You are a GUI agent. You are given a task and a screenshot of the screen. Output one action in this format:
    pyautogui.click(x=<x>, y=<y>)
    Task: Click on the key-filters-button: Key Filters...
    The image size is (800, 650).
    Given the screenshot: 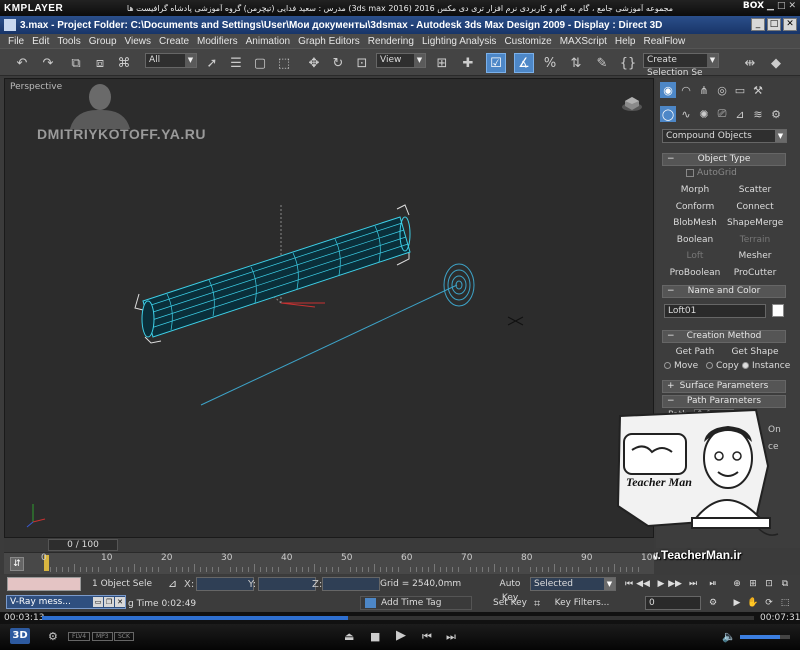 What is the action you would take?
    pyautogui.click(x=582, y=603)
    